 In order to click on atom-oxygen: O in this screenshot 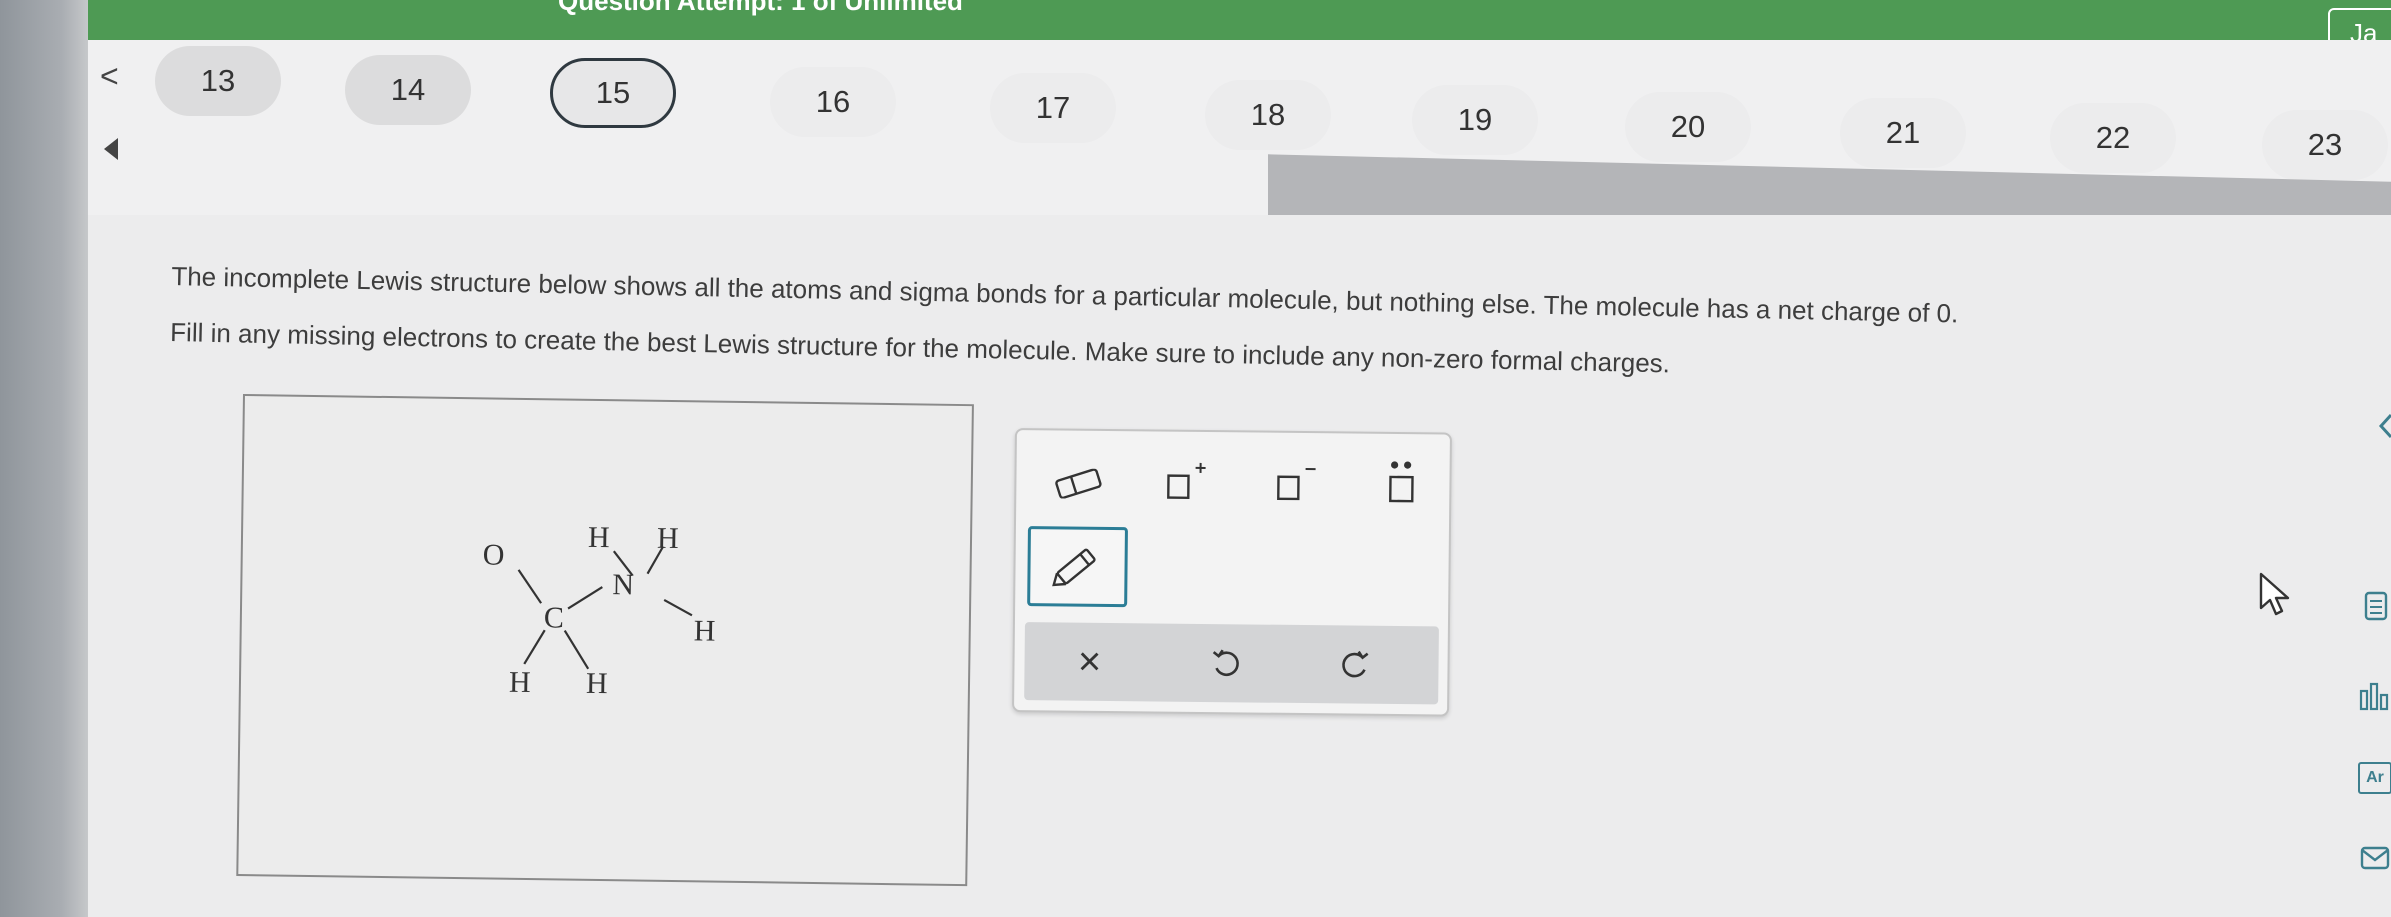, I will do `click(494, 554)`.